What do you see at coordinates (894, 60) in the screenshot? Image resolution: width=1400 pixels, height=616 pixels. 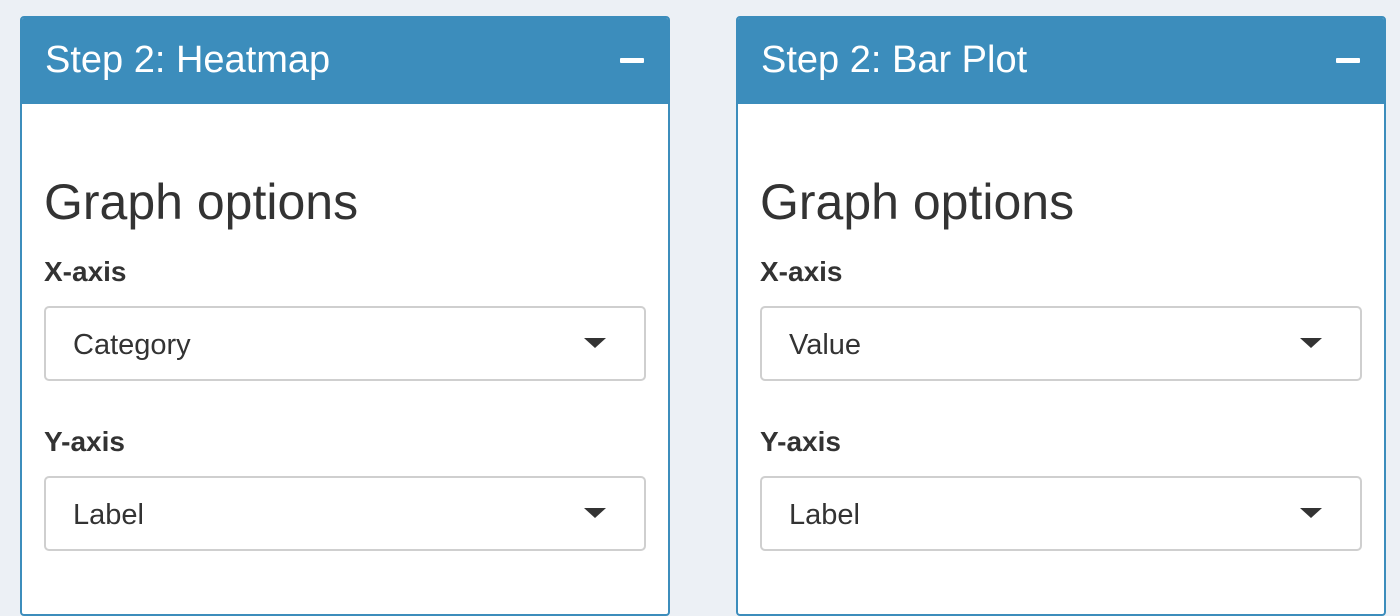 I see `panel-title: Step 2: Bar Plot` at bounding box center [894, 60].